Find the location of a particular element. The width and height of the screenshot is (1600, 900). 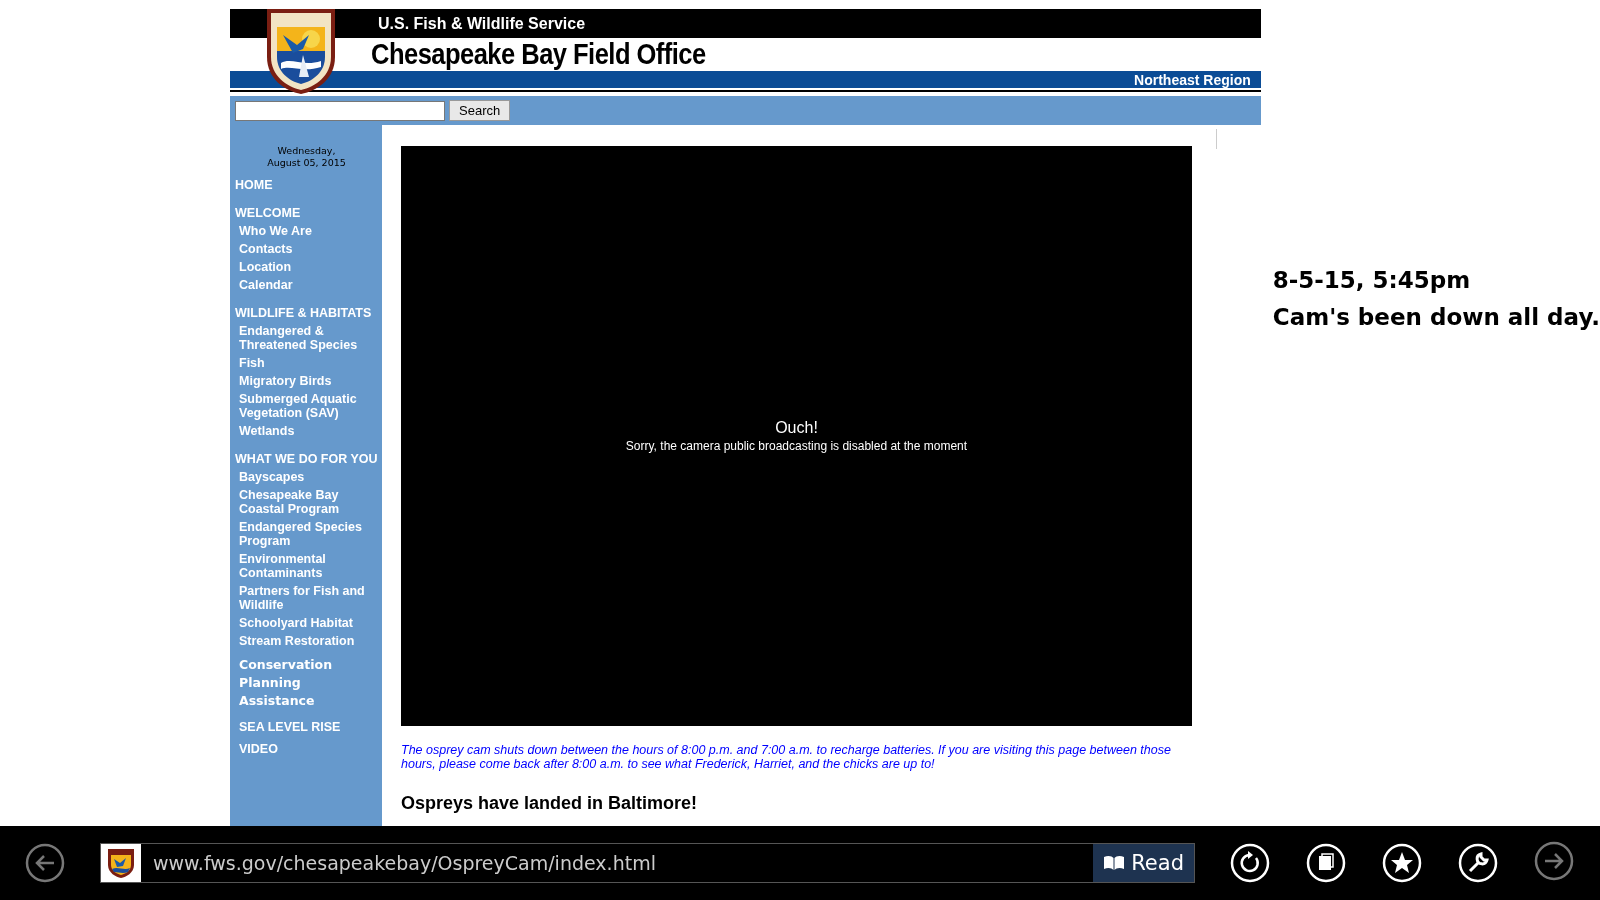

nav-link: HOME is located at coordinates (306, 185).